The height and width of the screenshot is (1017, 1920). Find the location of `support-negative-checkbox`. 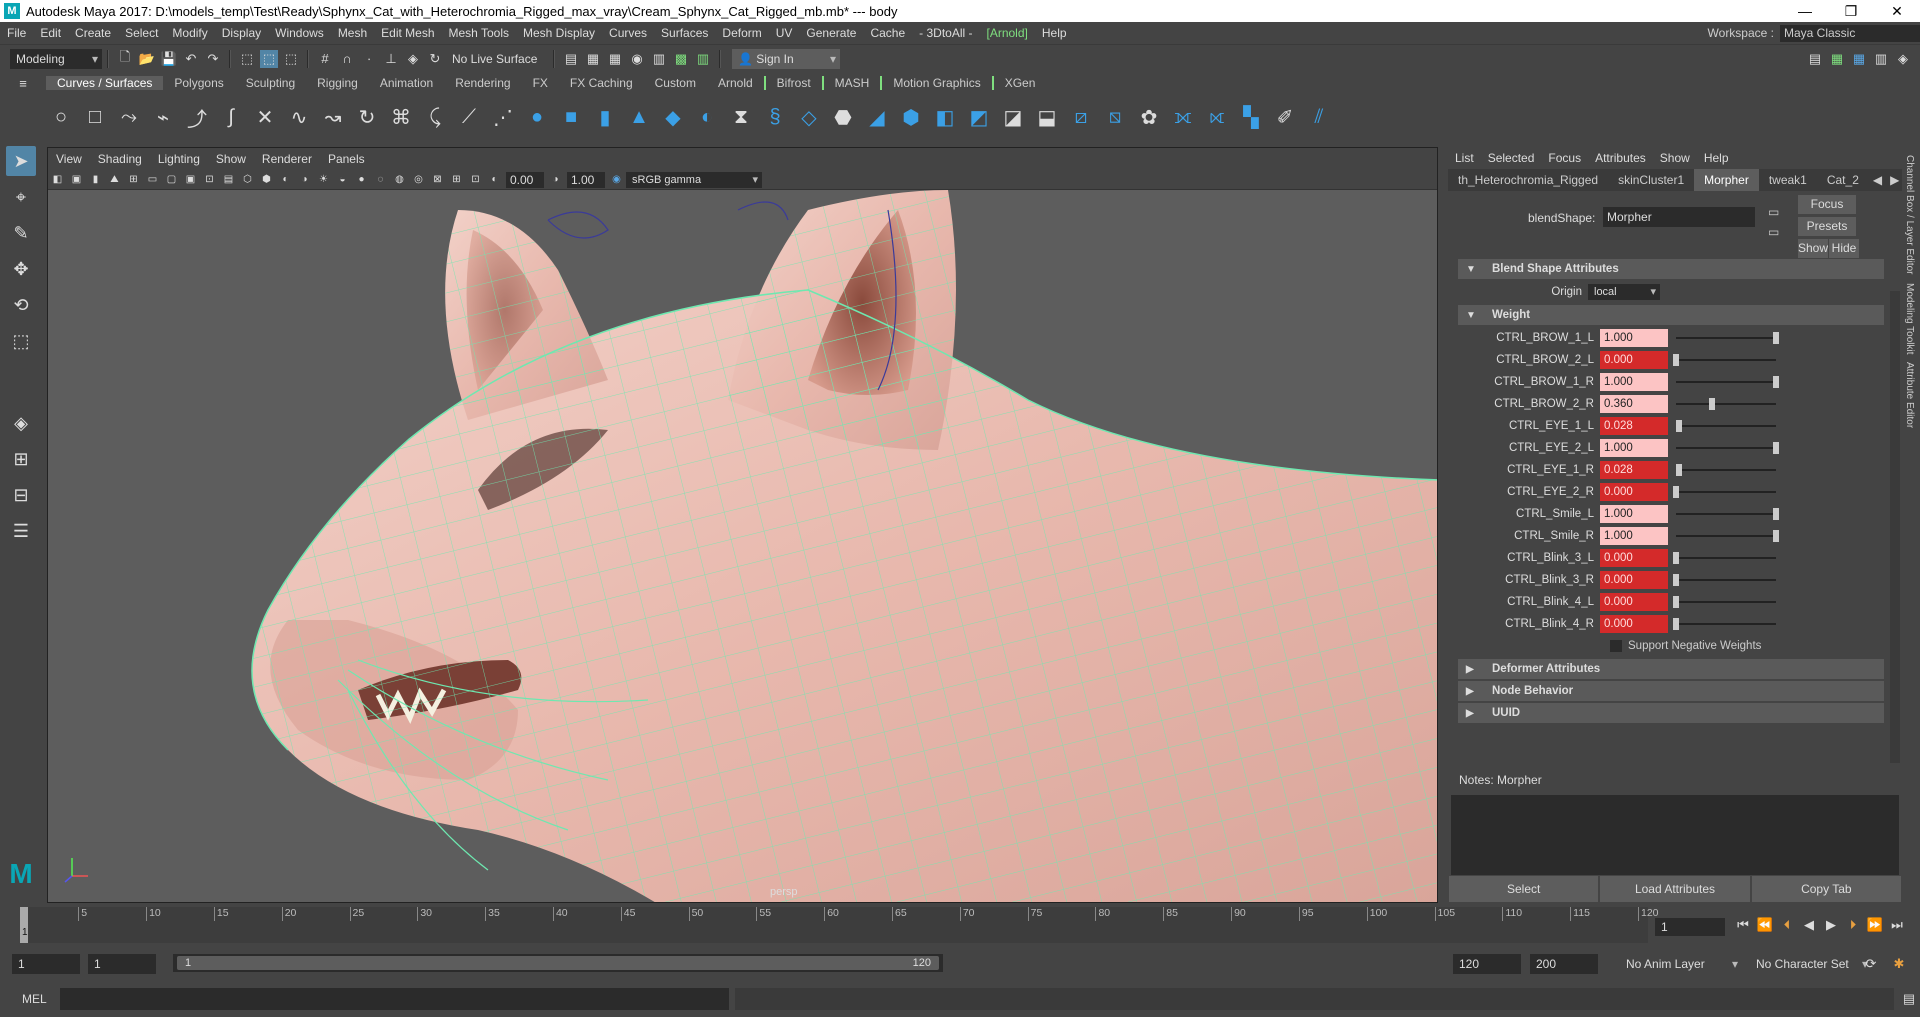

support-negative-checkbox is located at coordinates (1616, 646).